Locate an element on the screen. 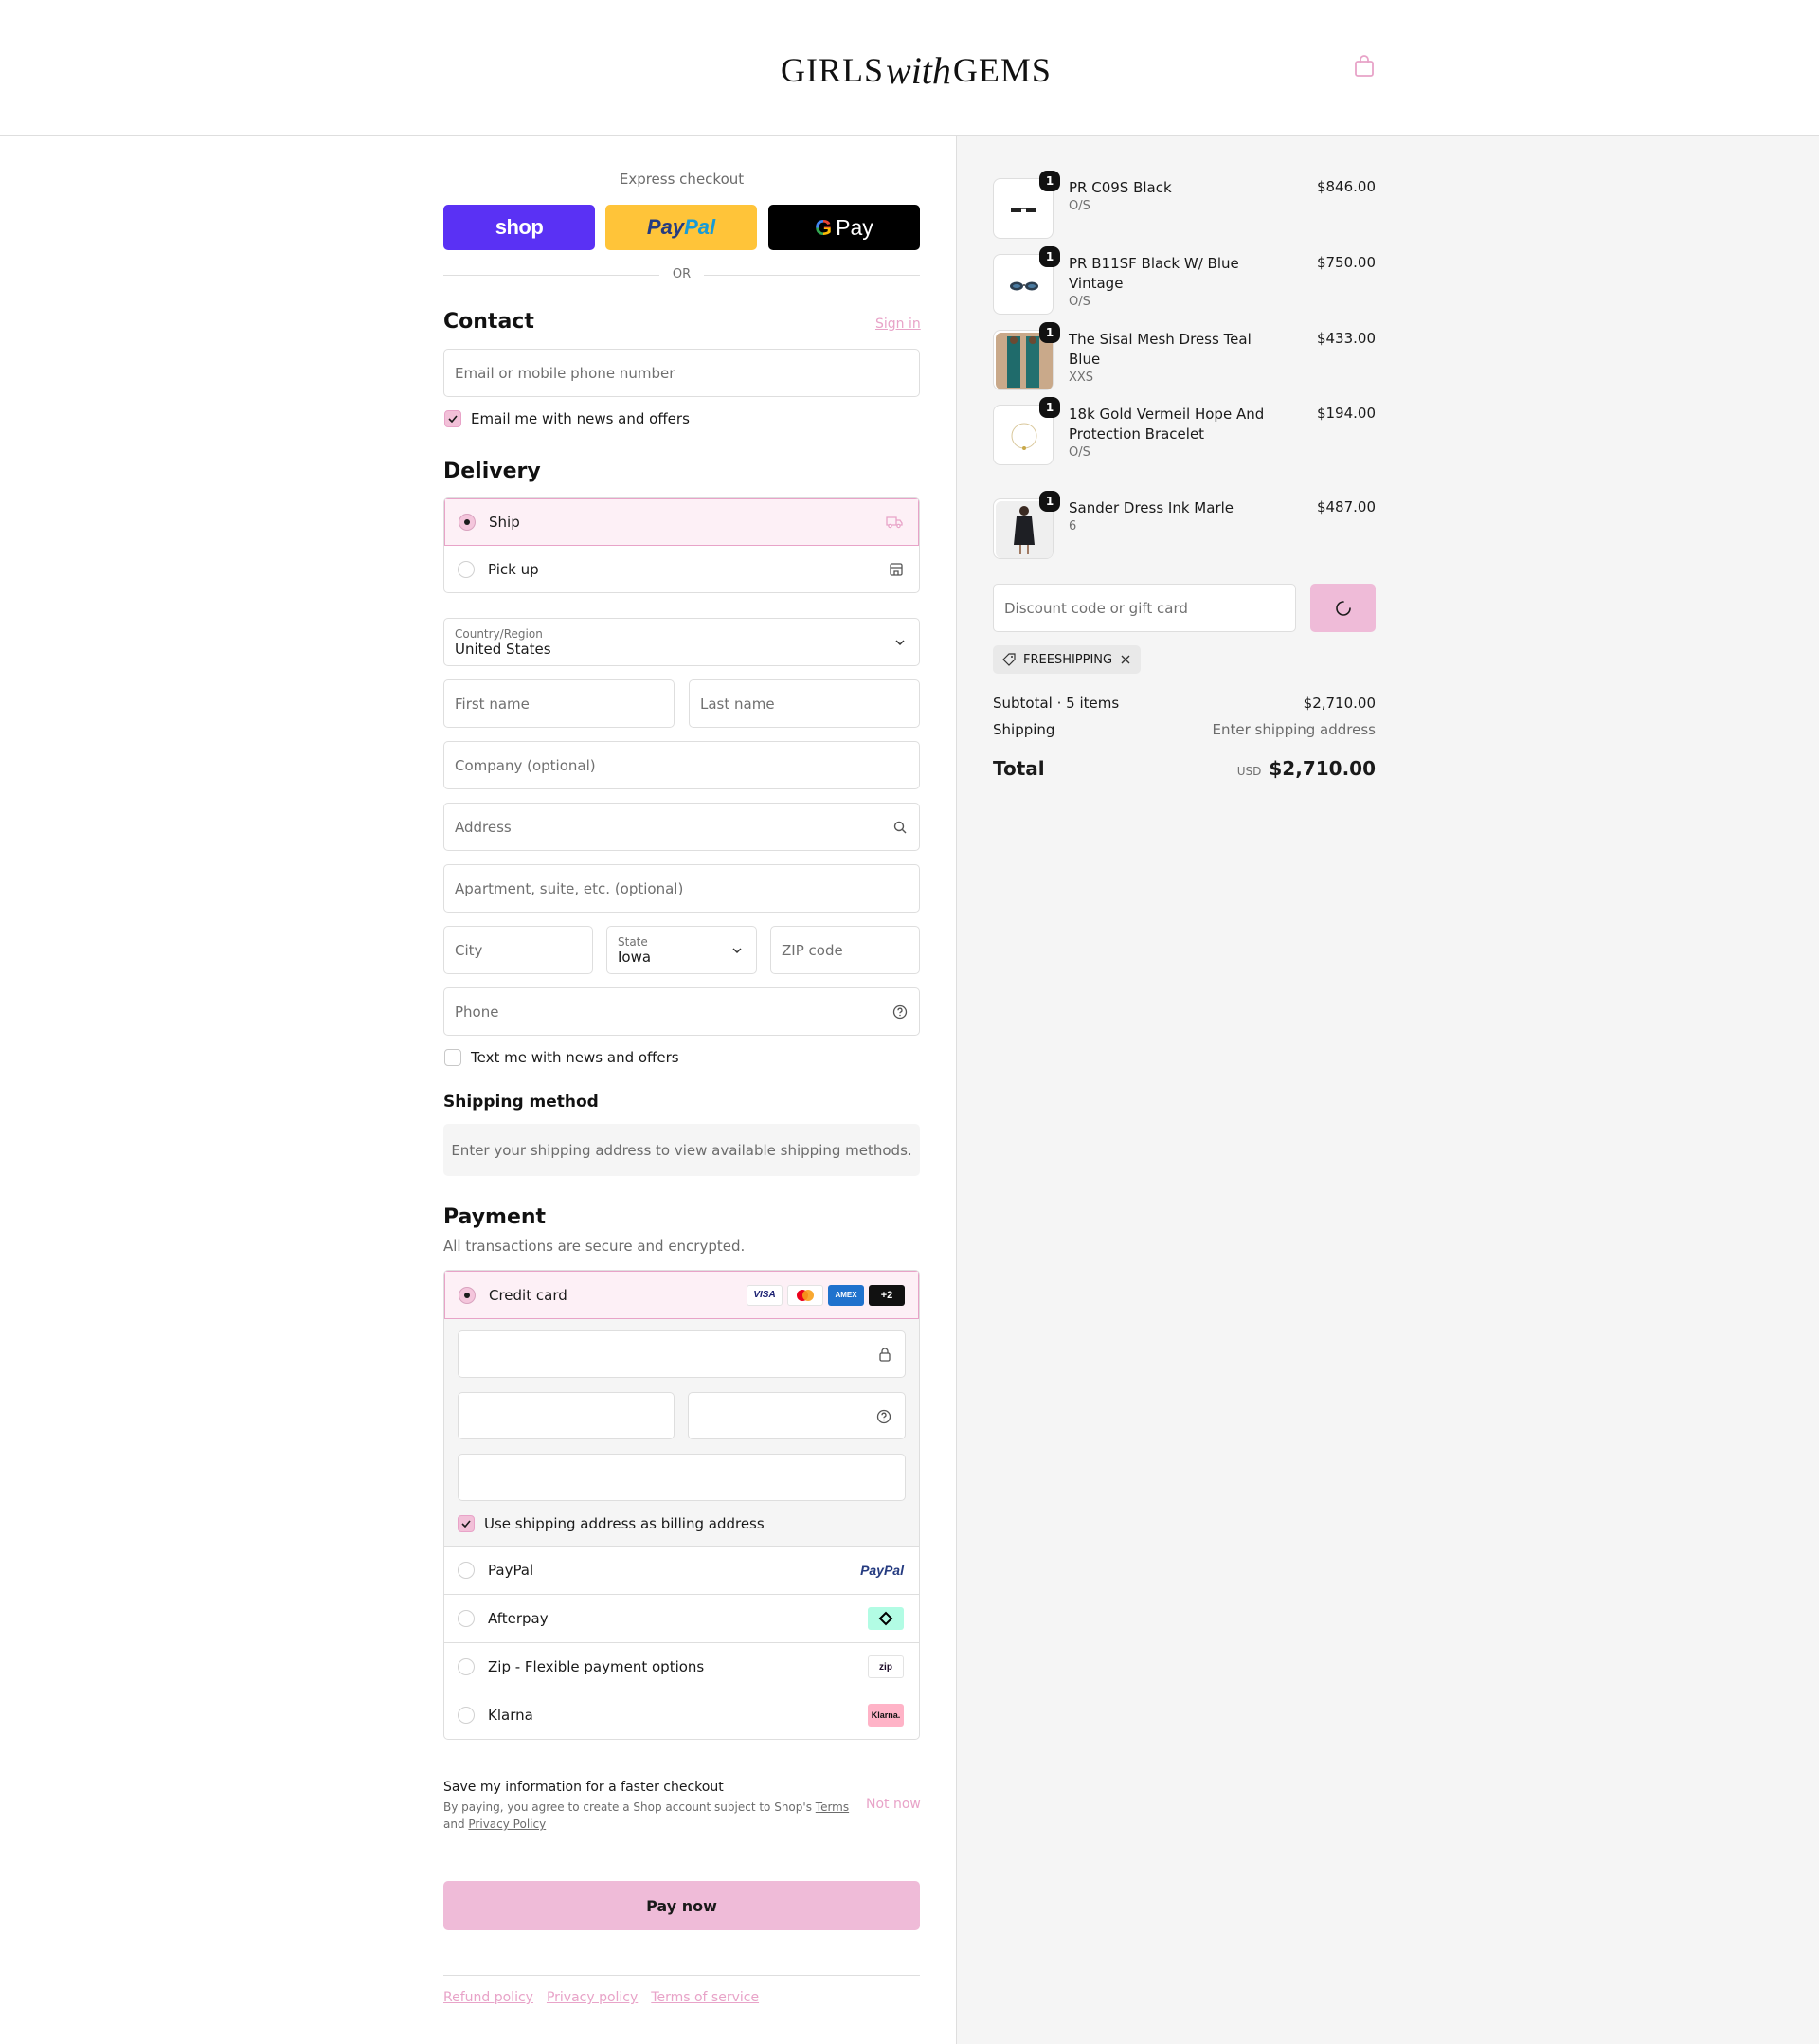 This screenshot has height=2044, width=1819. delivery-method-group: Ship Pick up is located at coordinates (681, 545).